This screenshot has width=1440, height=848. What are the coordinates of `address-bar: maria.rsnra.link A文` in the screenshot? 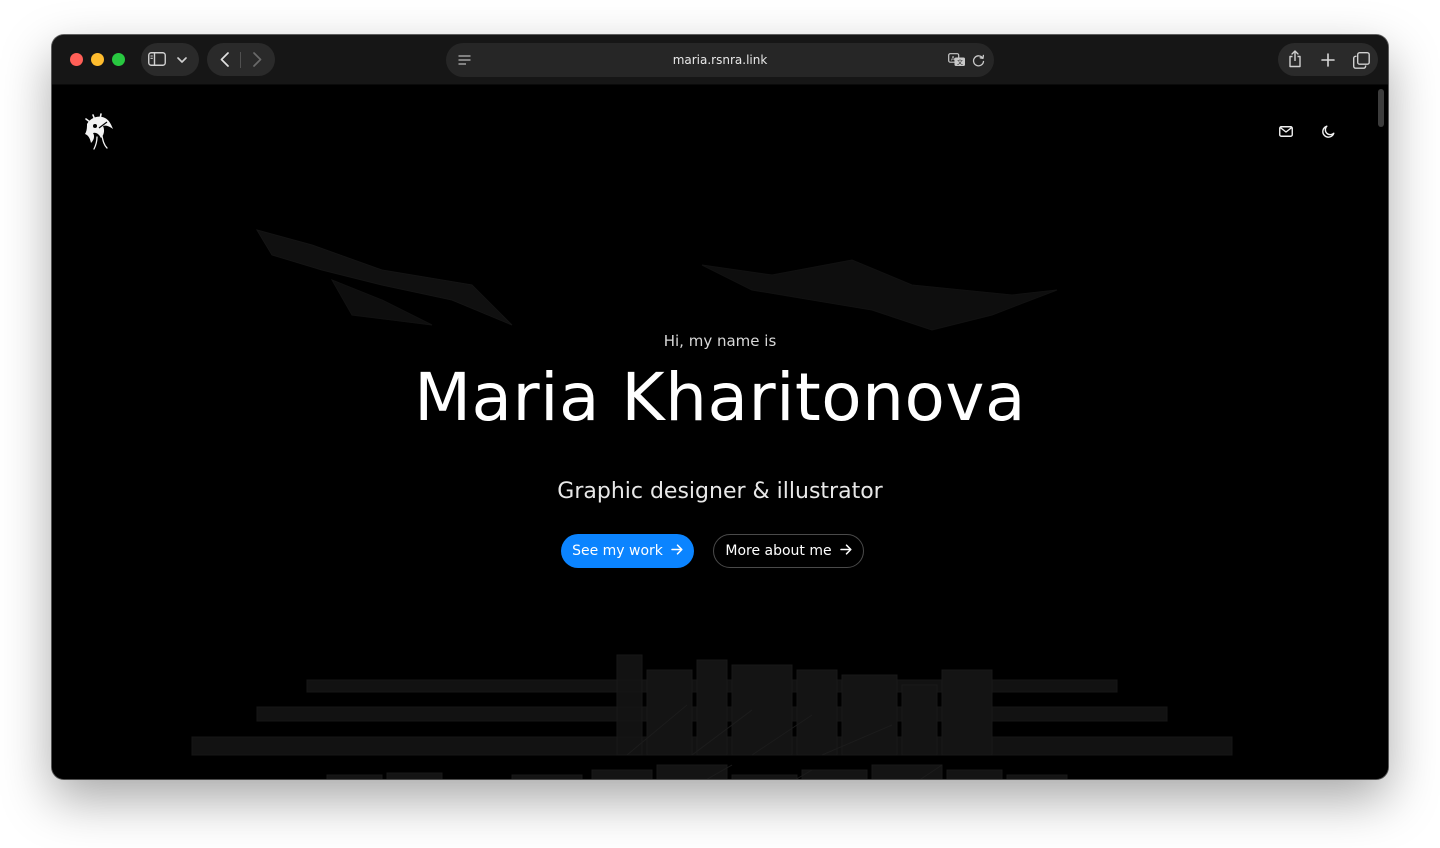 It's located at (720, 60).